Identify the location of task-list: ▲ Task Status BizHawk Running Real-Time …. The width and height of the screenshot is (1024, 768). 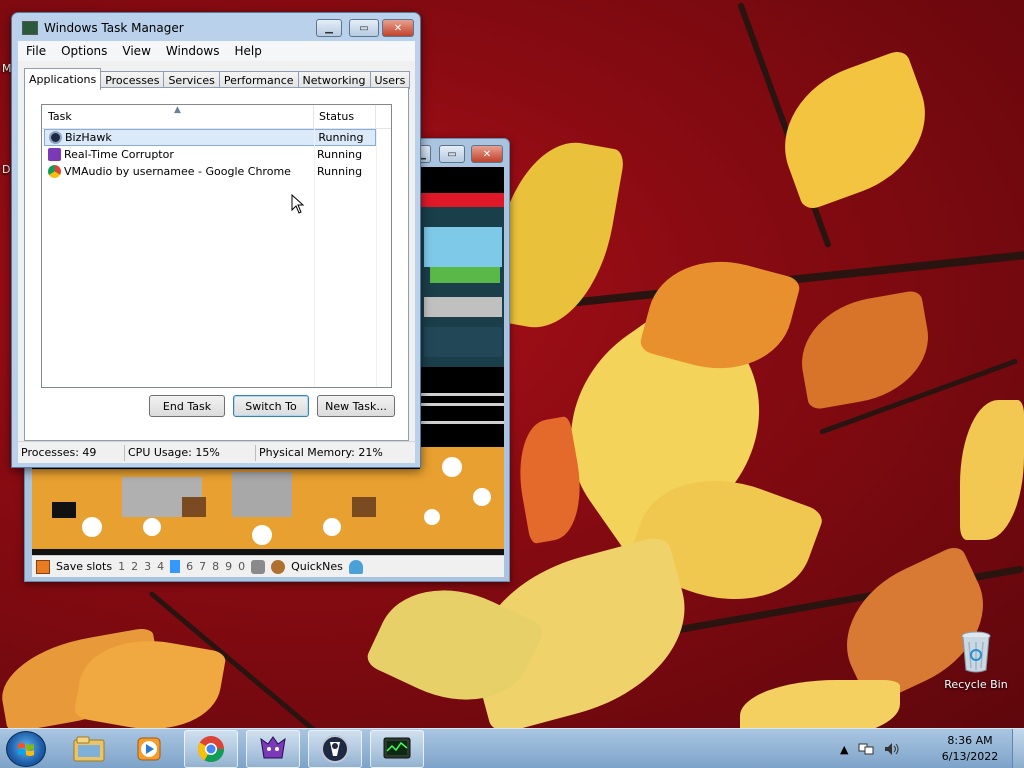
(216, 246).